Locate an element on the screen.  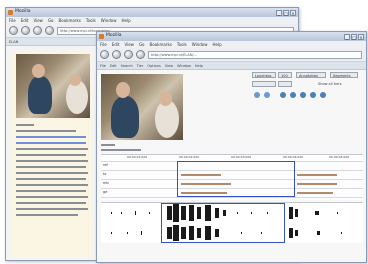
annotation-button: Annotation is located at coordinates (311, 75).